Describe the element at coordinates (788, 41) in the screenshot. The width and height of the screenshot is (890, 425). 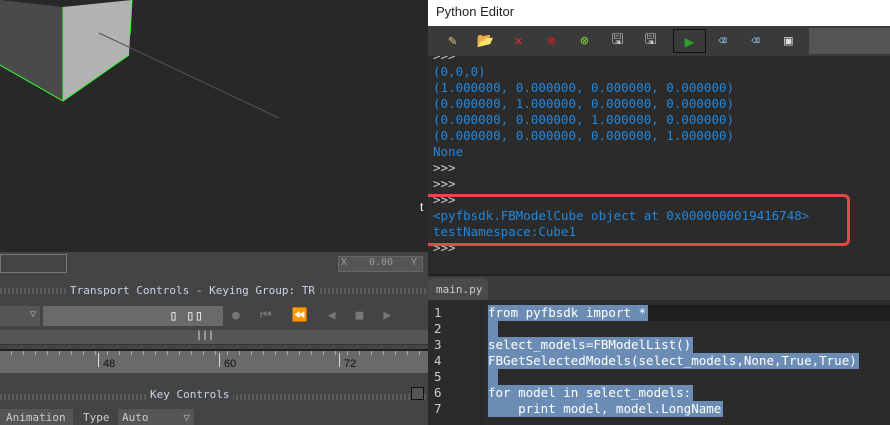
I see `dialog-icon: ▣` at that location.